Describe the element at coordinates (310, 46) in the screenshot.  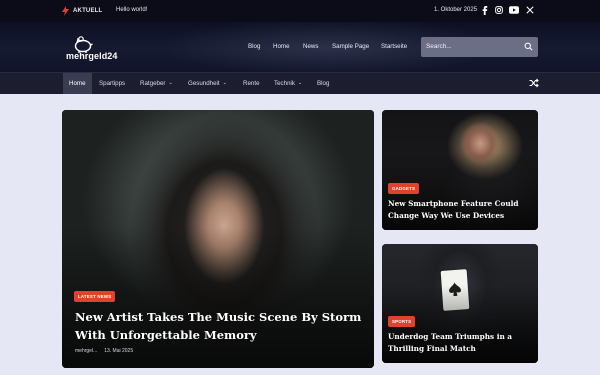
I see `header-nav-news: News` at that location.